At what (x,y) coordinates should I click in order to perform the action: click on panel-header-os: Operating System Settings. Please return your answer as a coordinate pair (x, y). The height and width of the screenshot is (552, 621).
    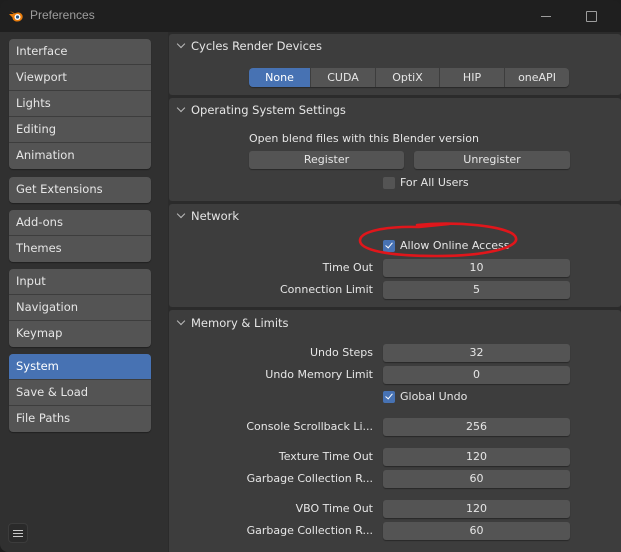
    Looking at the image, I should click on (257, 110).